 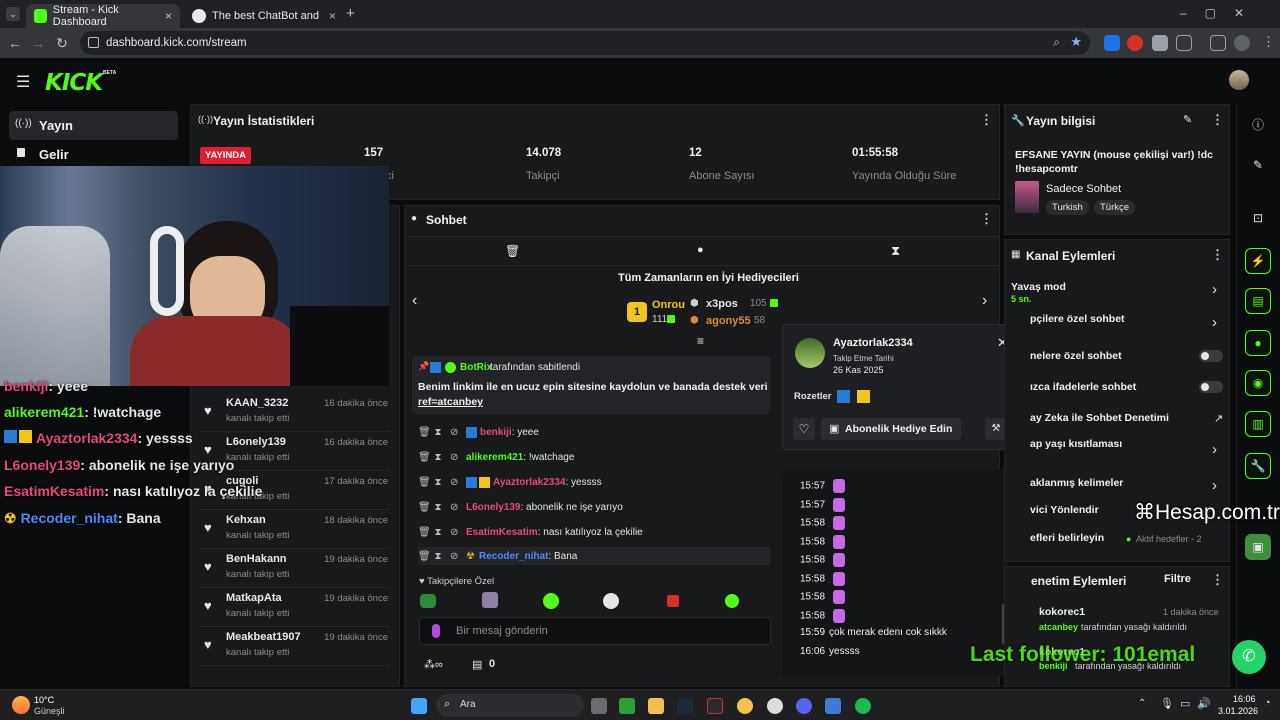 I want to click on notification-icon: ◔, so click(x=1267, y=703).